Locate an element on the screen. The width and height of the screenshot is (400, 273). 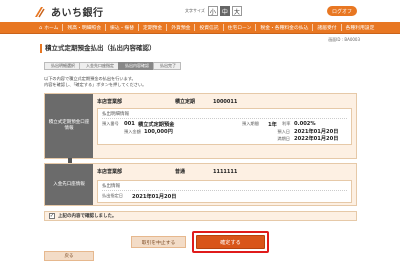
font-size-large-button: 大 is located at coordinates (236, 11).